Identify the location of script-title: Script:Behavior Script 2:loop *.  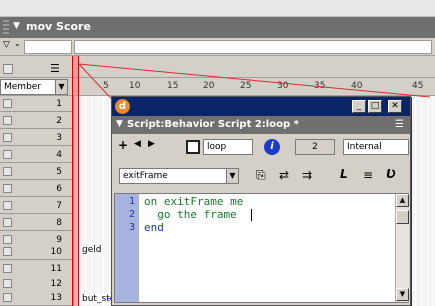
(213, 124).